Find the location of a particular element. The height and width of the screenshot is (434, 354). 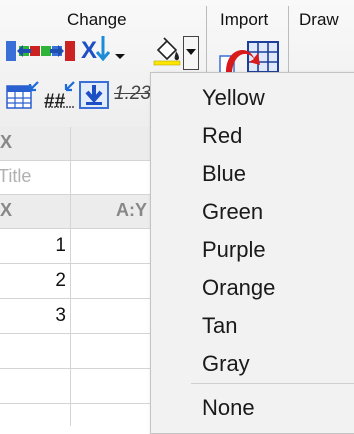

group-label-draw: Draw is located at coordinates (319, 19).